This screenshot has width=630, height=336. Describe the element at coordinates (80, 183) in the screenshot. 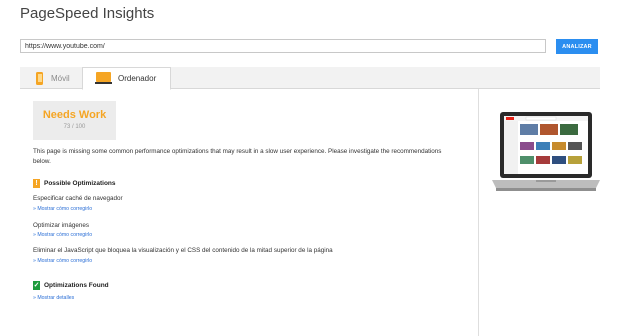

I see `possible-optimizations-label: Possible Optimizations` at that location.